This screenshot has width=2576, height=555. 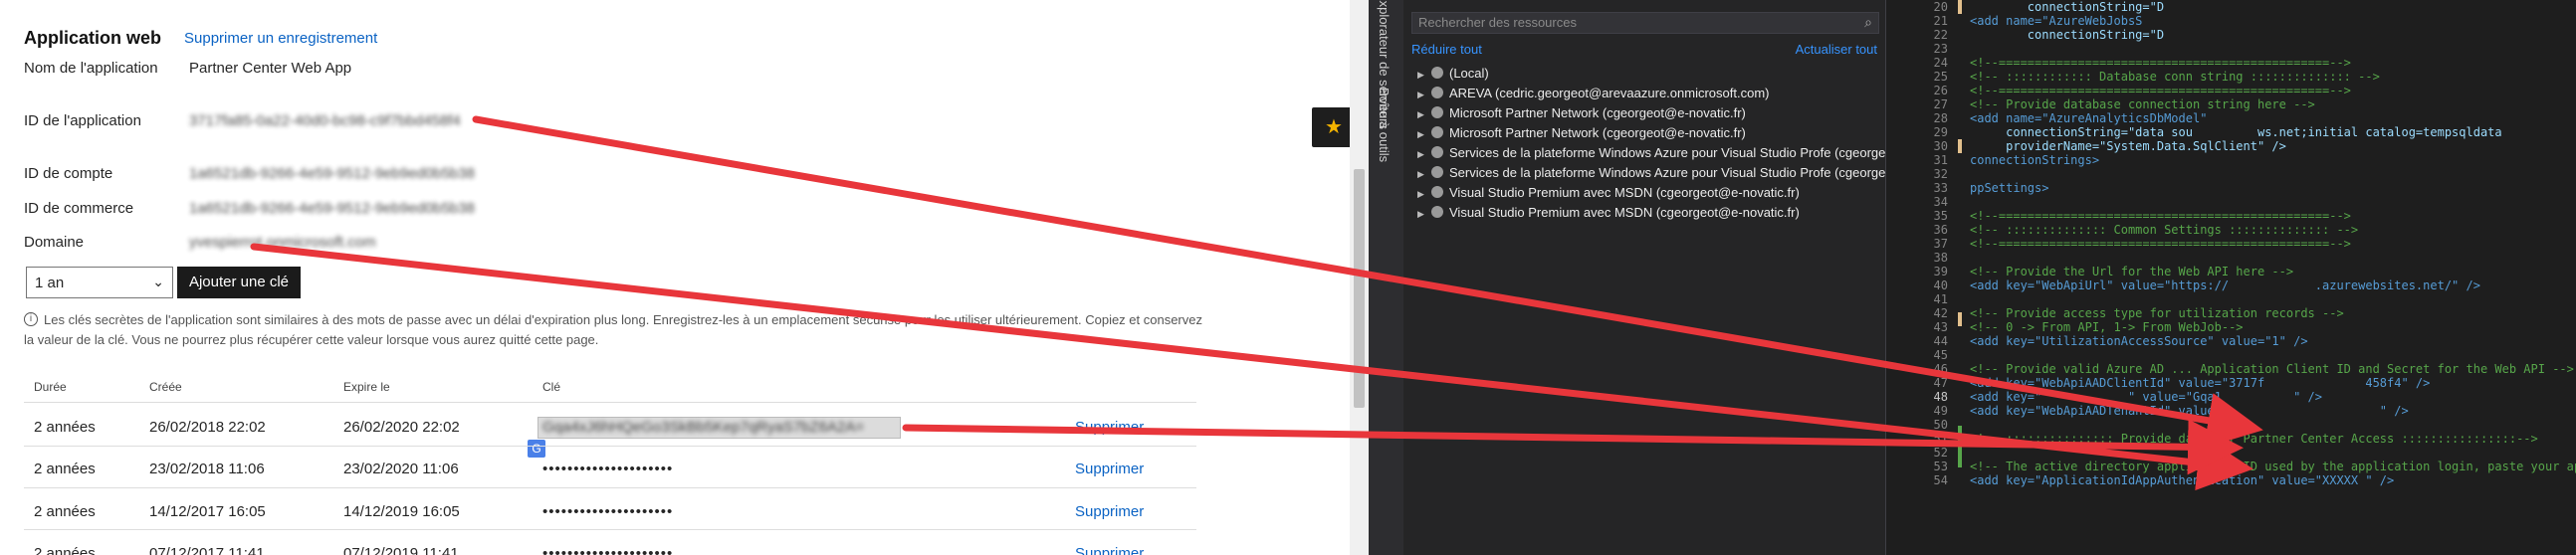 What do you see at coordinates (1109, 469) in the screenshot?
I see `row1-delete-link: Supprimer` at bounding box center [1109, 469].